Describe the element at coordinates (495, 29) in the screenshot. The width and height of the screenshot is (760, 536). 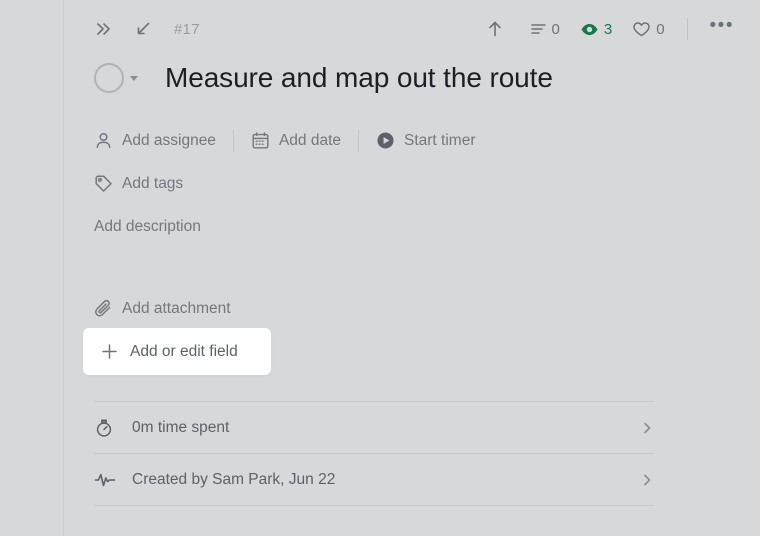
I see `up-arrow-icon` at that location.